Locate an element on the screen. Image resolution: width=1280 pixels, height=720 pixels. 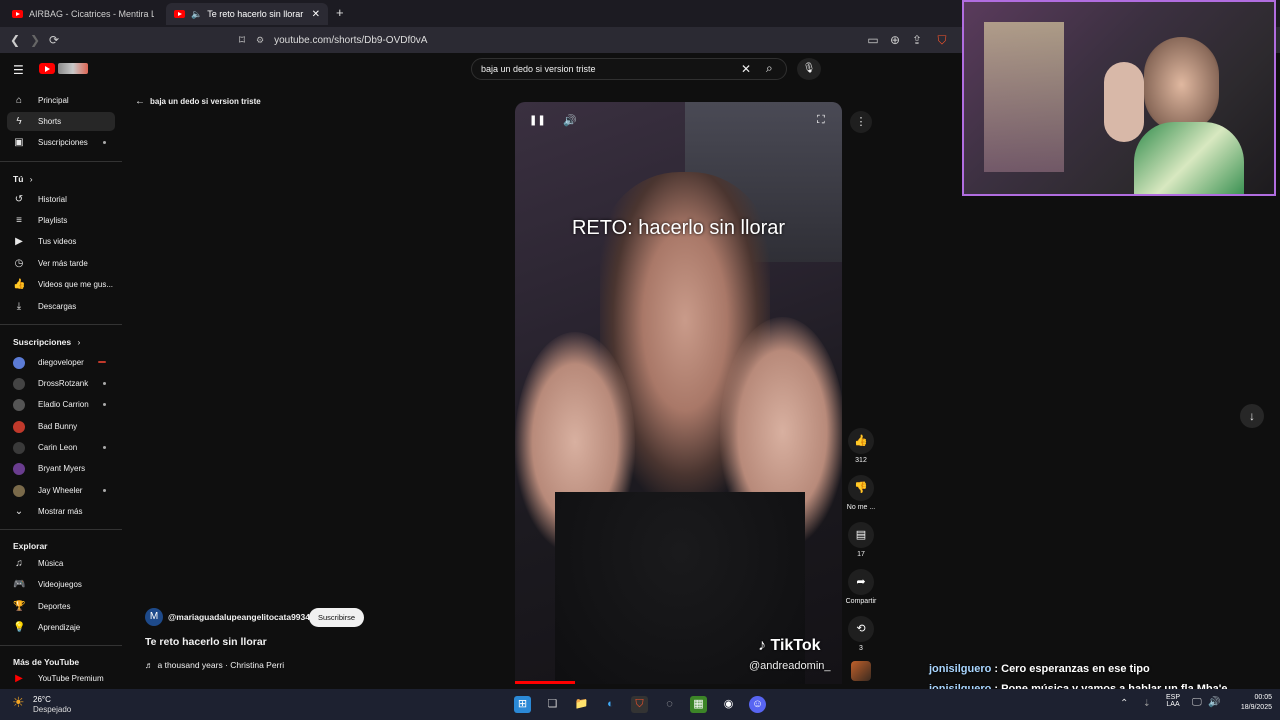
new-tab-plus-icon: + is located at coordinates (340, 12).